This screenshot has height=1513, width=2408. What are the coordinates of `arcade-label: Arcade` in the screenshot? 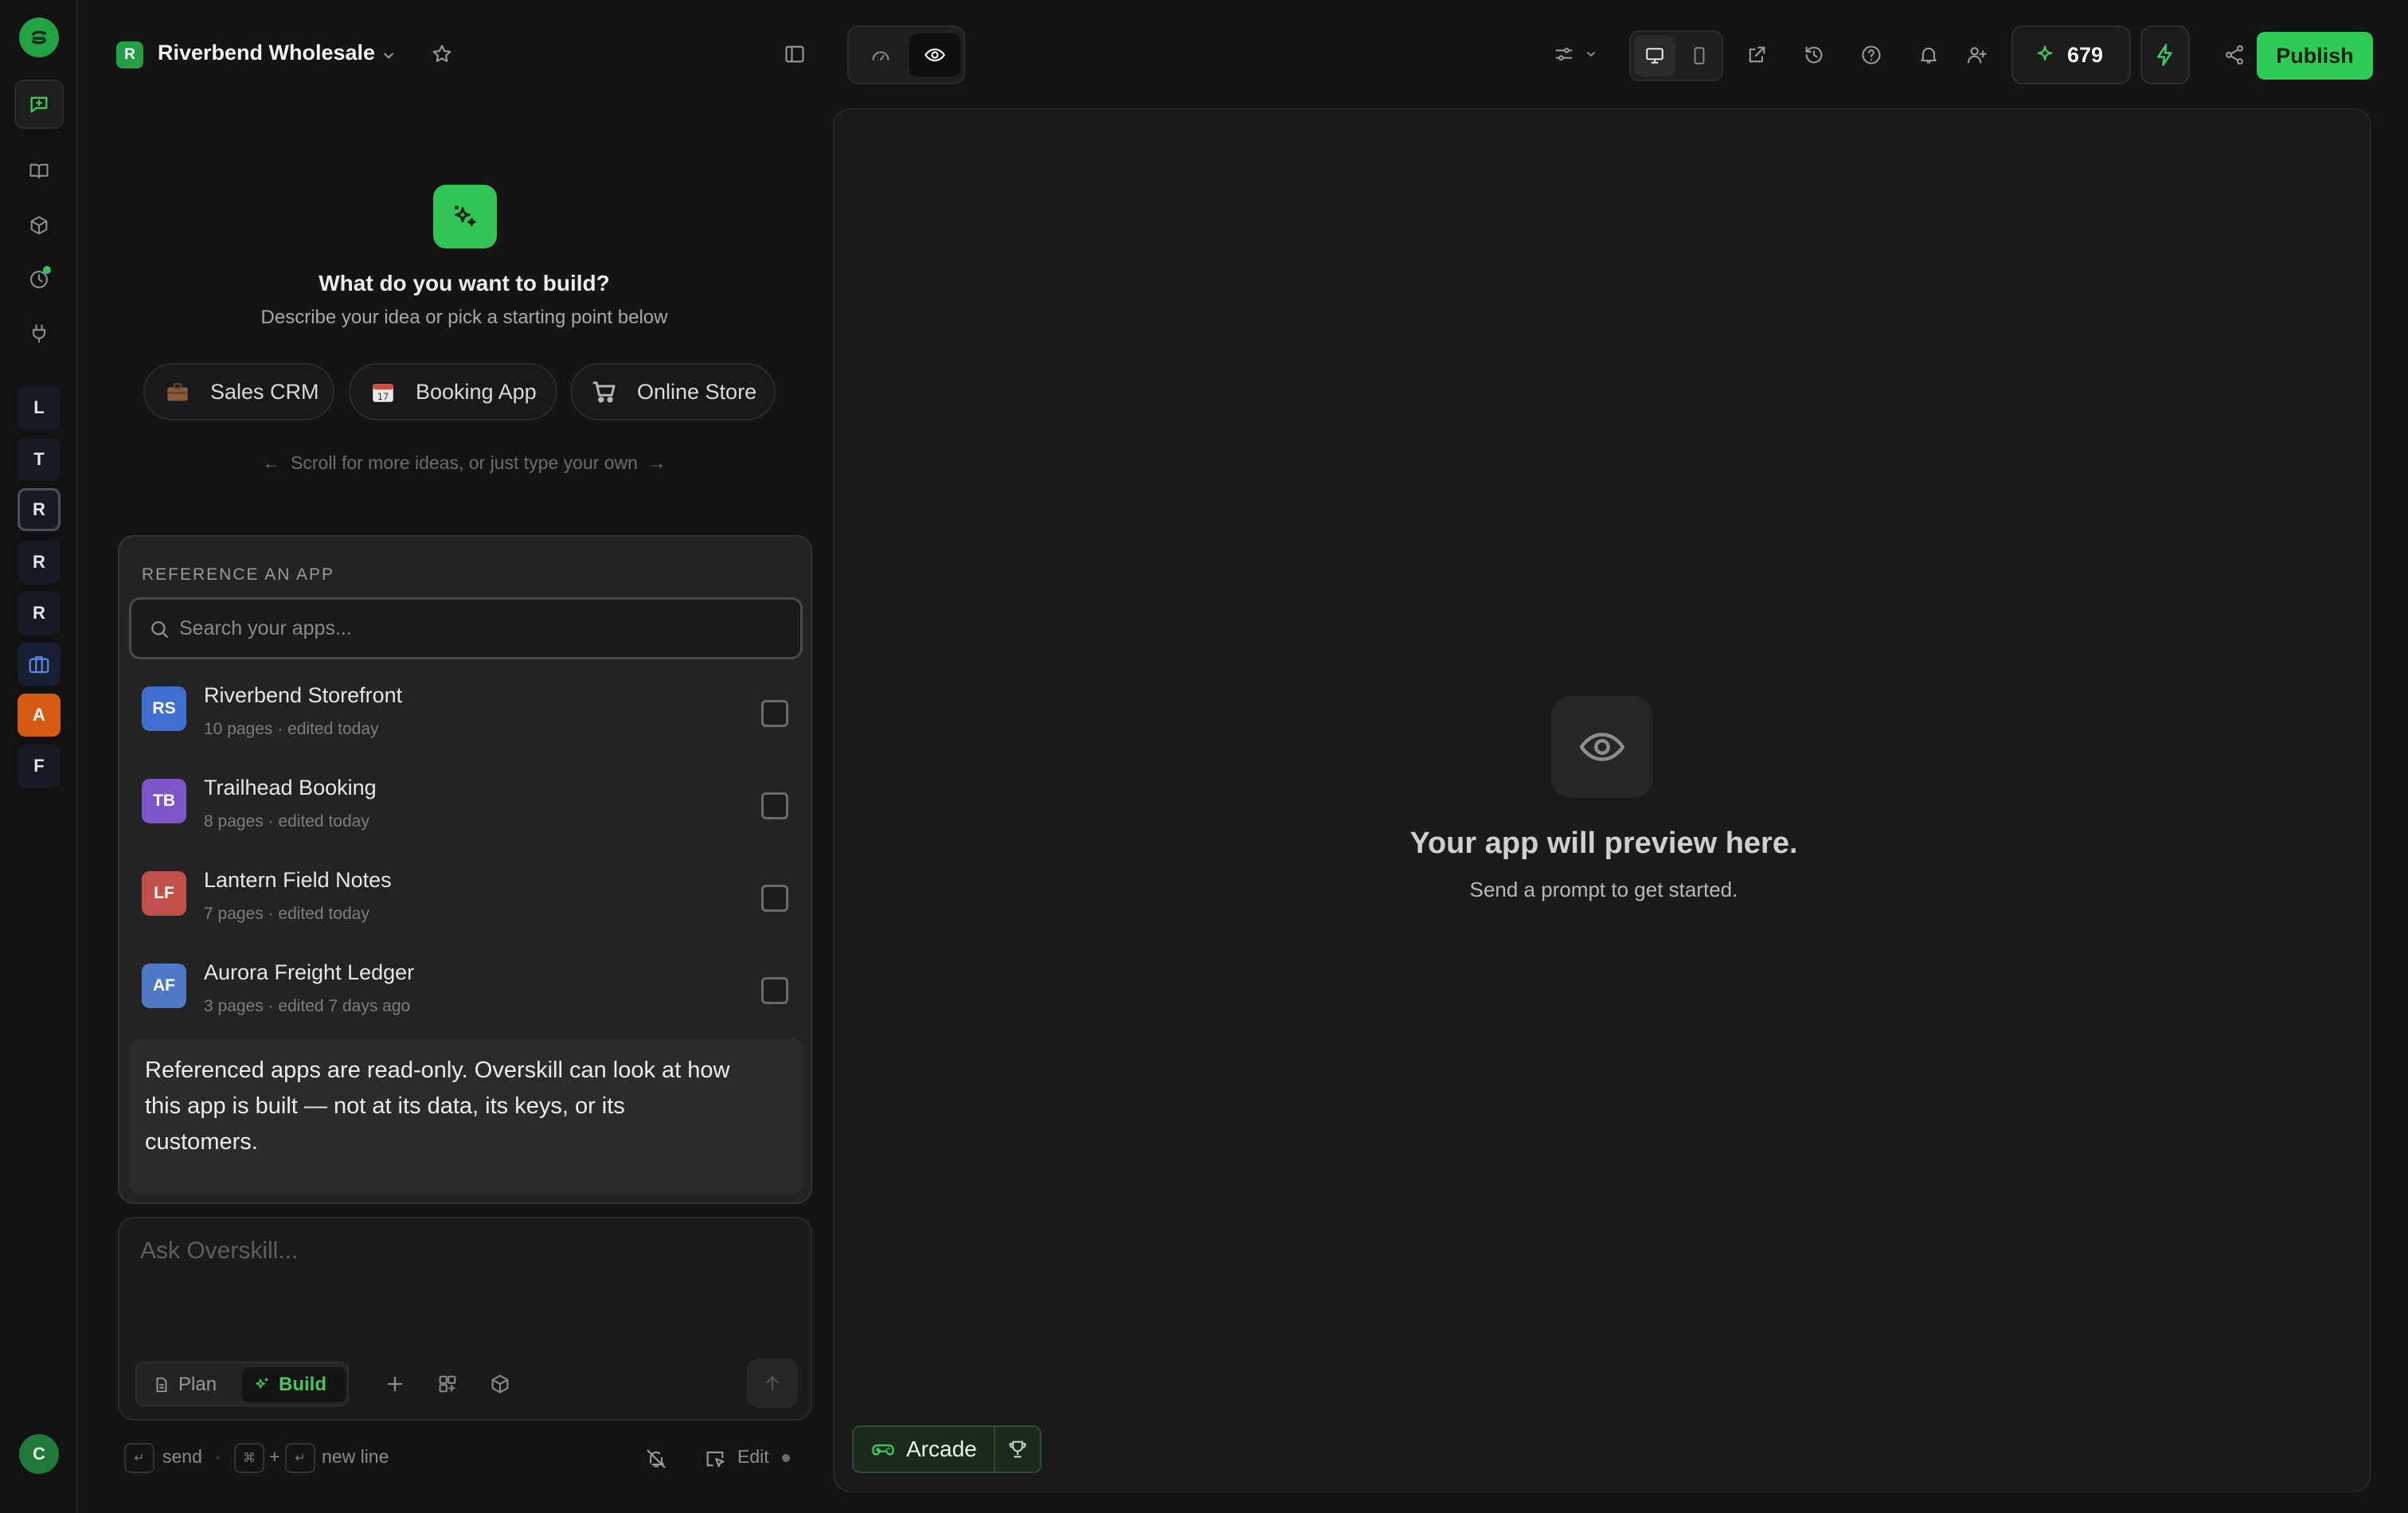 It's located at (941, 1449).